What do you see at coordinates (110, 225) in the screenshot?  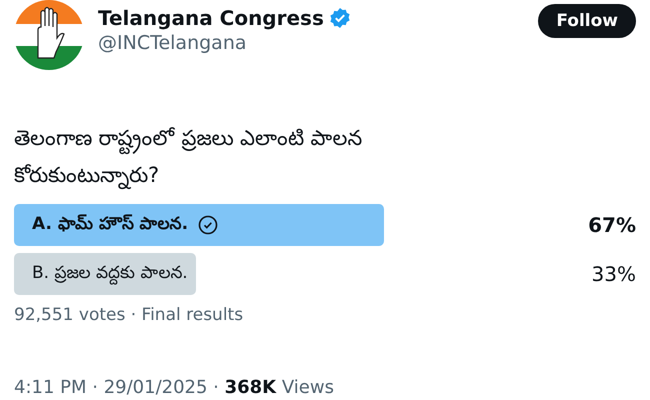 I see `option-label: A. ఫామ్ హౌస్ పాలన.` at bounding box center [110, 225].